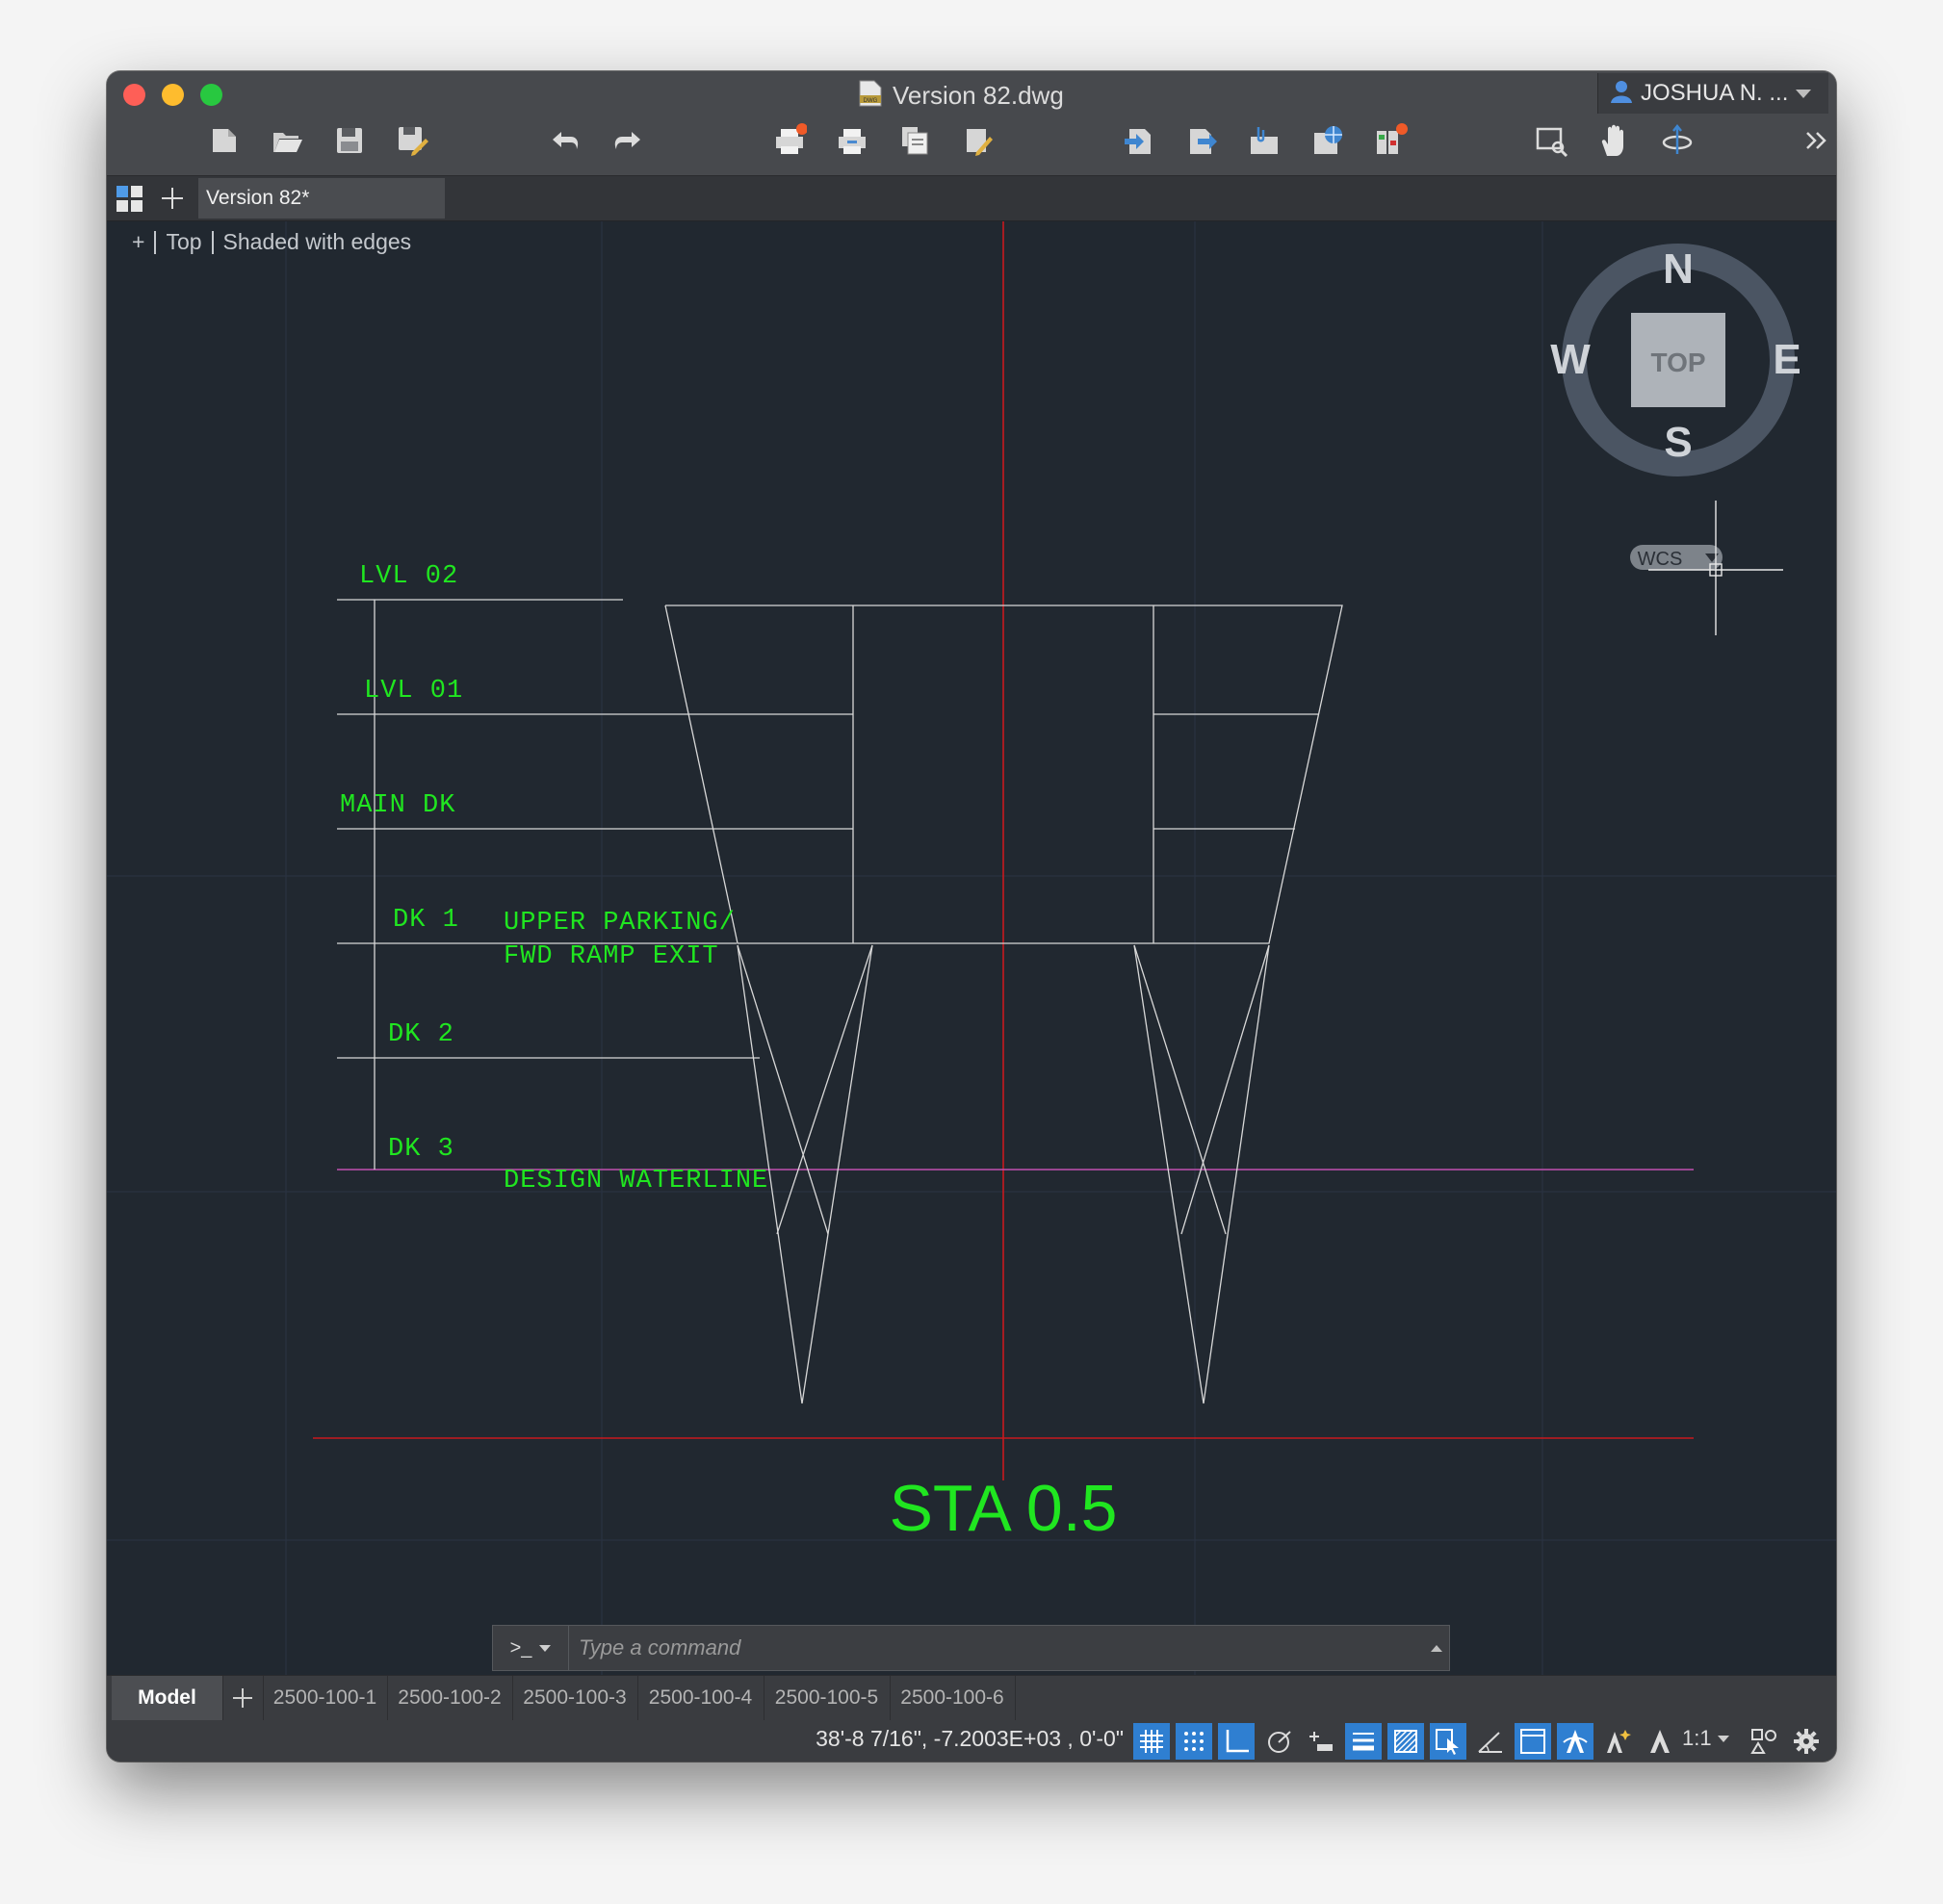 The width and height of the screenshot is (1943, 1904). What do you see at coordinates (409, 577) in the screenshot?
I see `level-label-lvl-02: LVL 02` at bounding box center [409, 577].